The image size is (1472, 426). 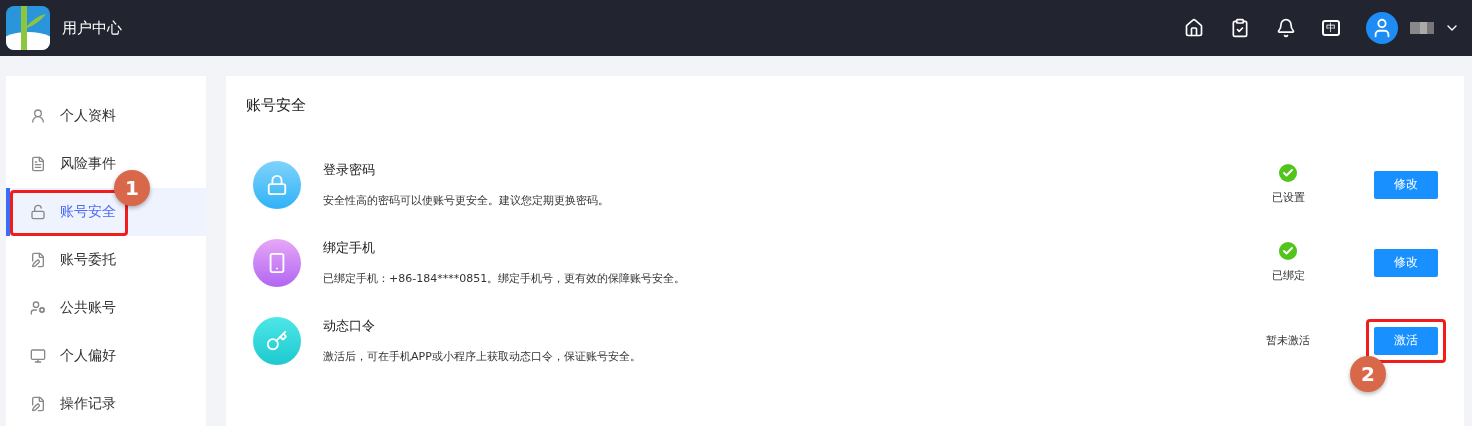 I want to click on item-description: 激活后，可在手机APP或小程序上获取动态口令，保证账号安全。, so click(x=482, y=356).